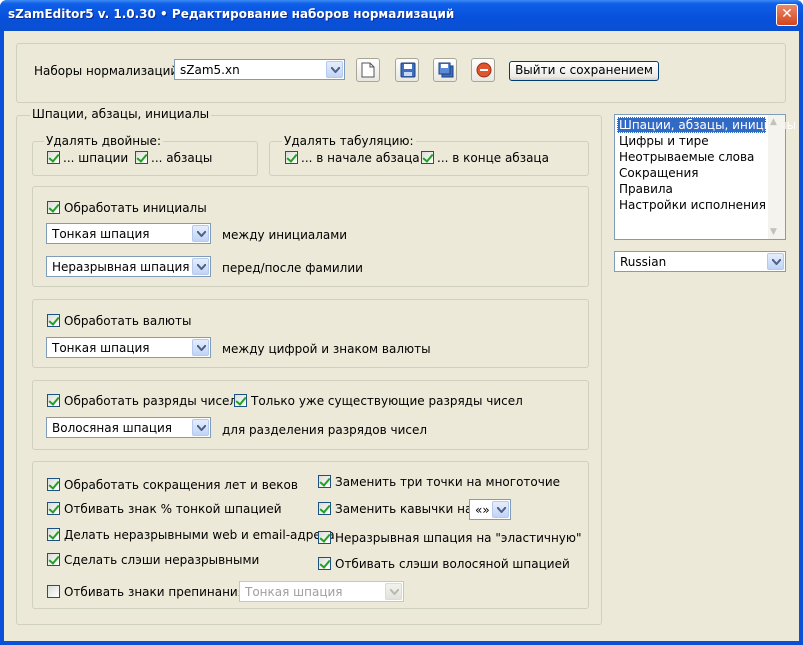  What do you see at coordinates (53, 534) in the screenshot?
I see `web-checkbox` at bounding box center [53, 534].